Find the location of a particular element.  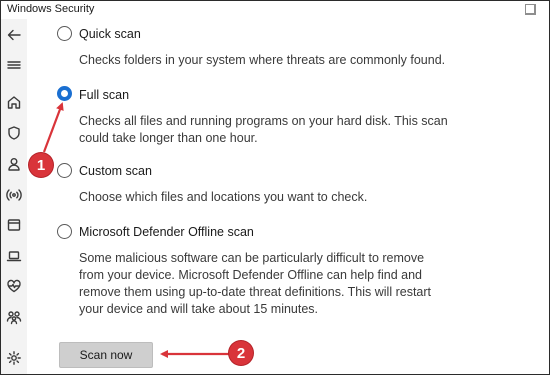

custom-scan-label: Custom scan is located at coordinates (115, 171).